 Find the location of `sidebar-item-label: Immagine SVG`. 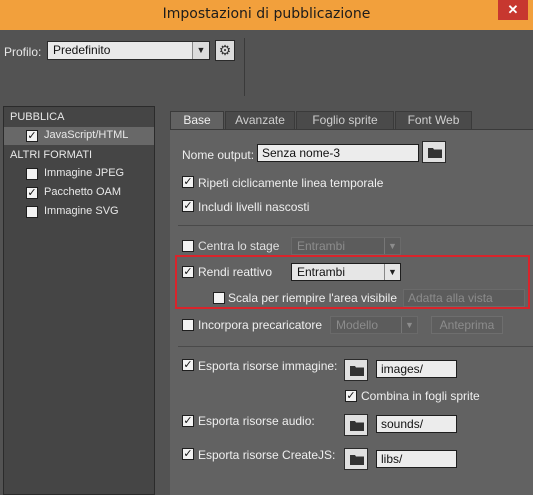

sidebar-item-label: Immagine SVG is located at coordinates (81, 211).